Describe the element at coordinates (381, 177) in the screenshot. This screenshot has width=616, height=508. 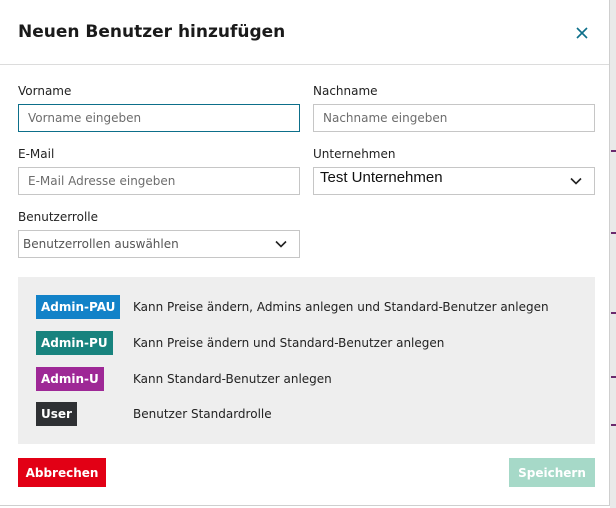
I see `company-select-value: Test Unternehmen` at that location.